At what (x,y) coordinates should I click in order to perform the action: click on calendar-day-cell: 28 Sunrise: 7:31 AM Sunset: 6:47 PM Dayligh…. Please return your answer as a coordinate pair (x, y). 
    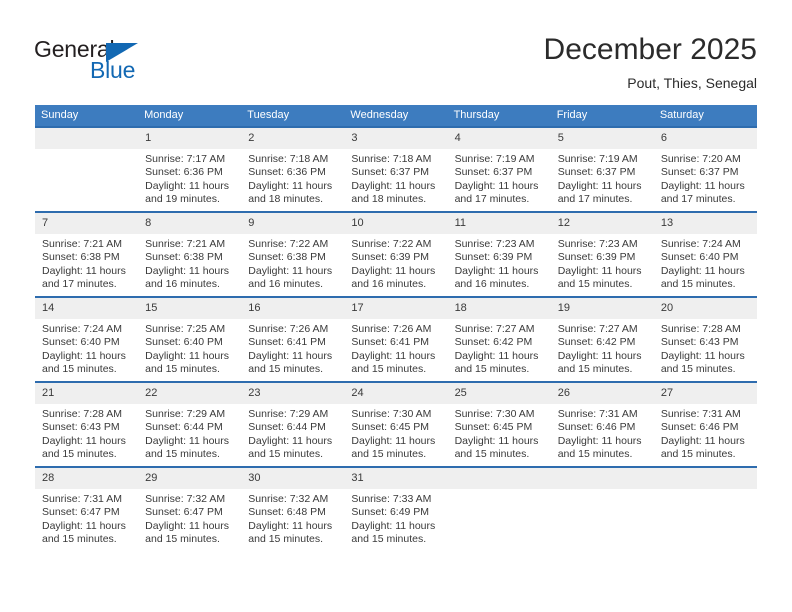
    Looking at the image, I should click on (87, 508).